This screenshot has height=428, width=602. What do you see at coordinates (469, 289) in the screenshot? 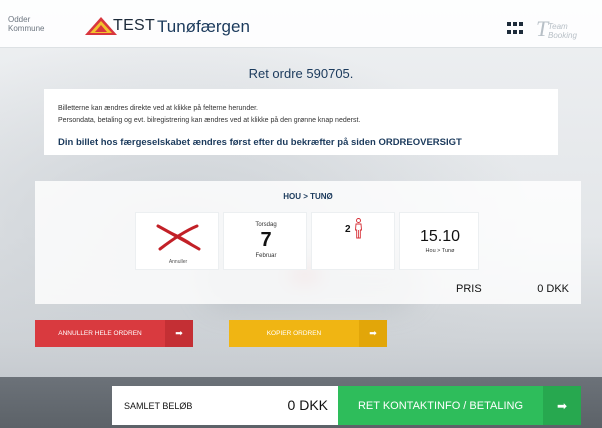
I see `price-label: PRIS` at bounding box center [469, 289].